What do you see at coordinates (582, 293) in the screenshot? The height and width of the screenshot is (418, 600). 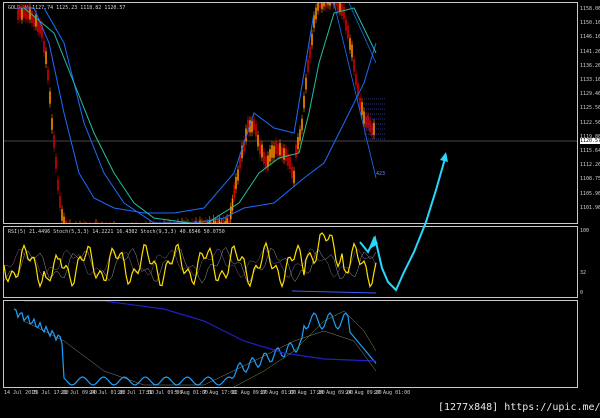 I see `rsi-tick-label: 0` at bounding box center [582, 293].